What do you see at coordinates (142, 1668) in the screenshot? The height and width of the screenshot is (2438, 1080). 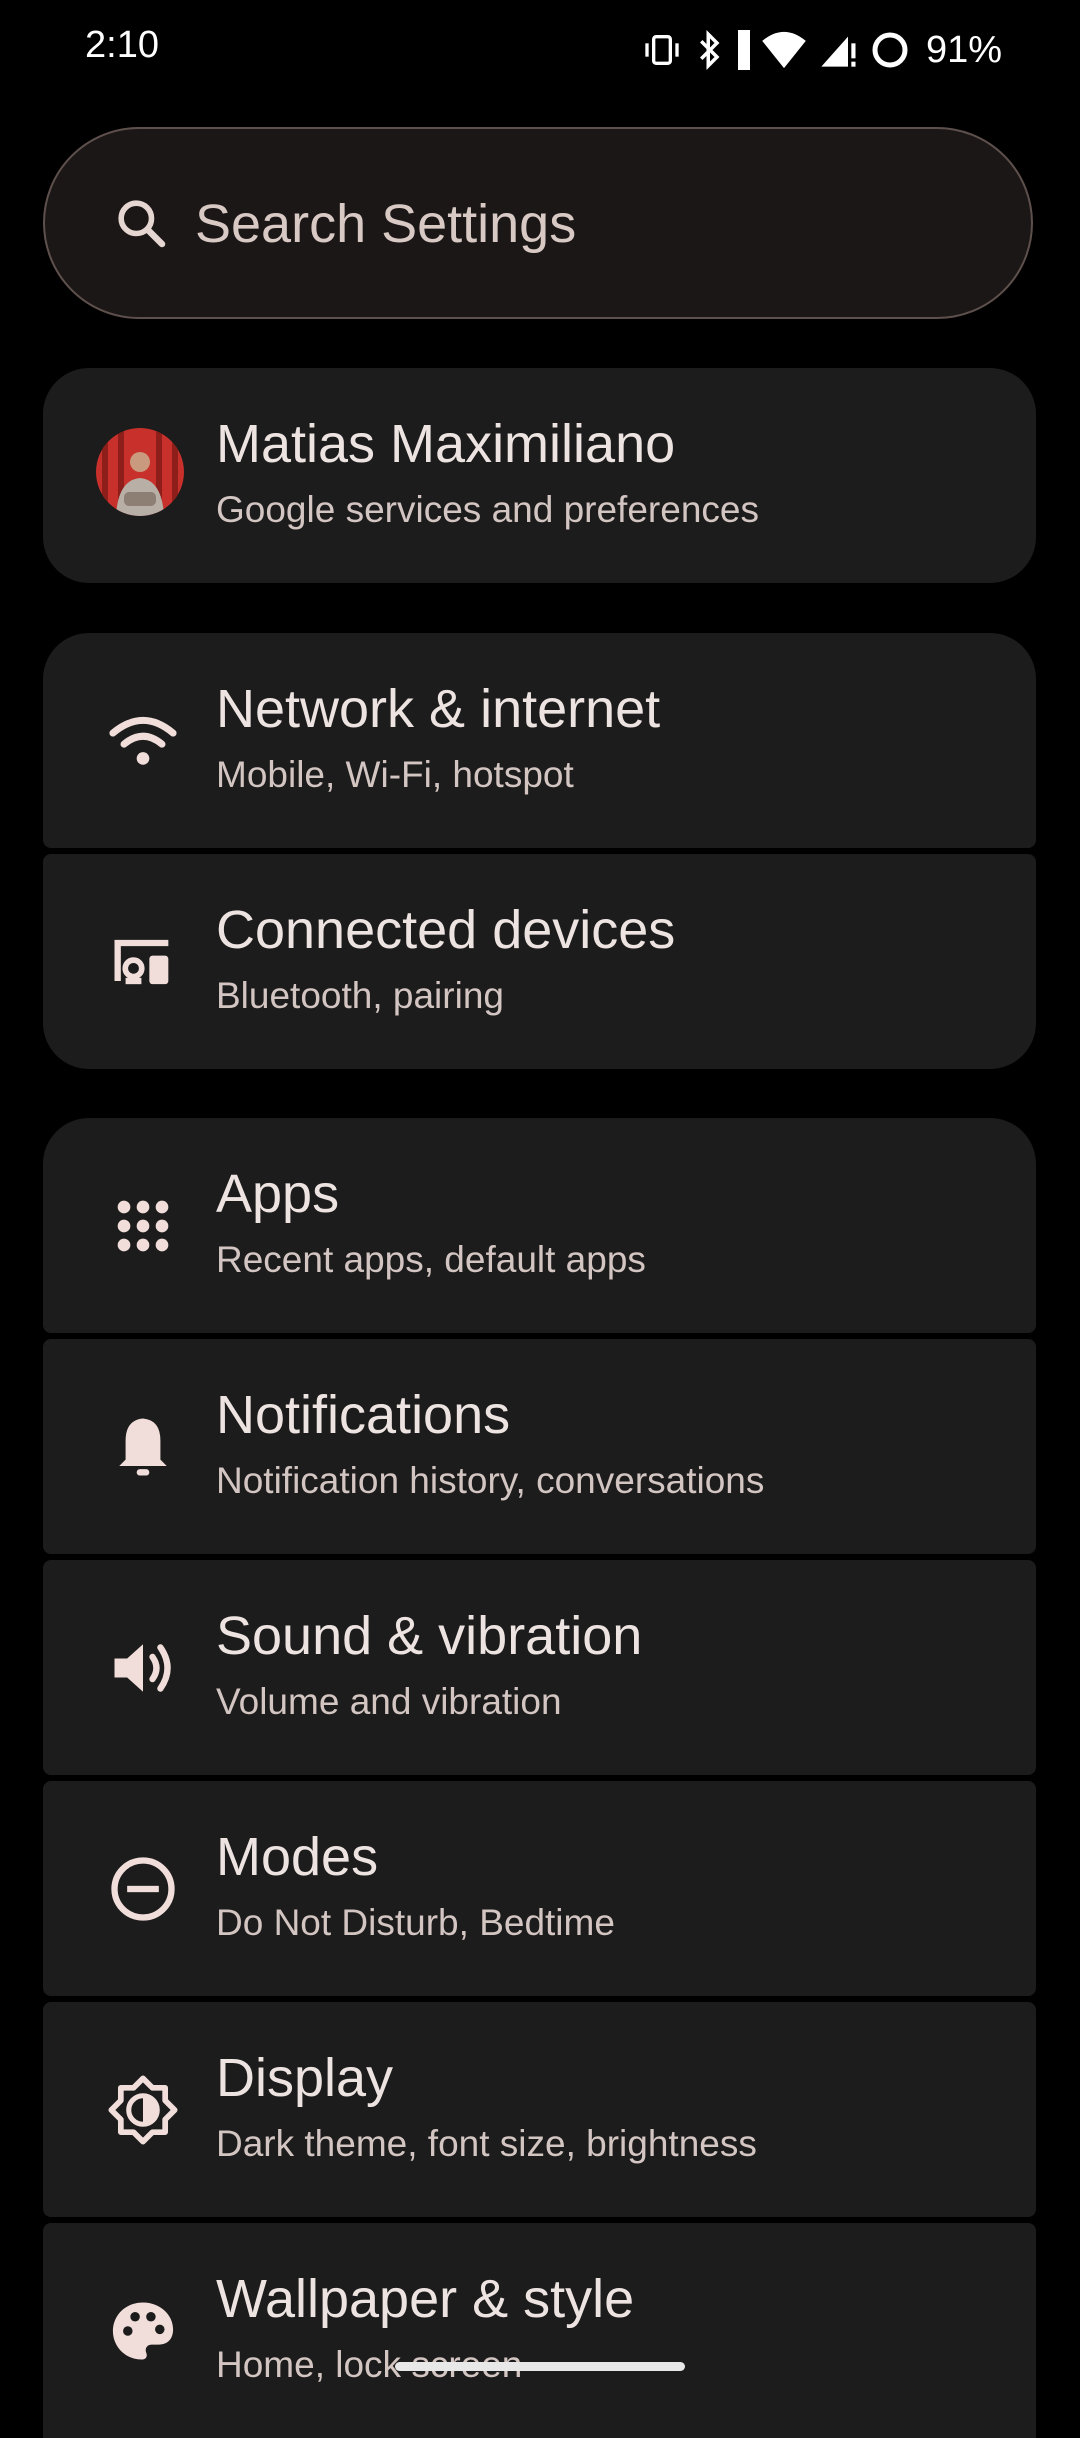 I see `speaker-icon` at bounding box center [142, 1668].